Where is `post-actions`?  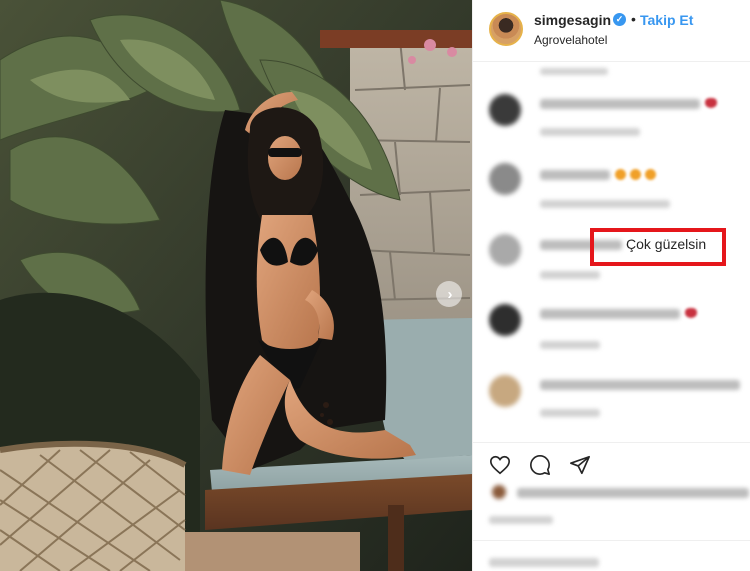
post-actions is located at coordinates (611, 506).